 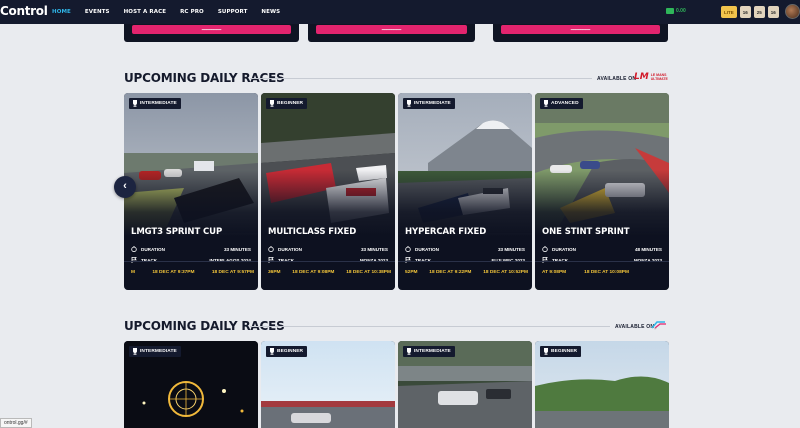 What do you see at coordinates (446, 232) in the screenshot?
I see `race-title: HYPERCAR FIXED` at bounding box center [446, 232].